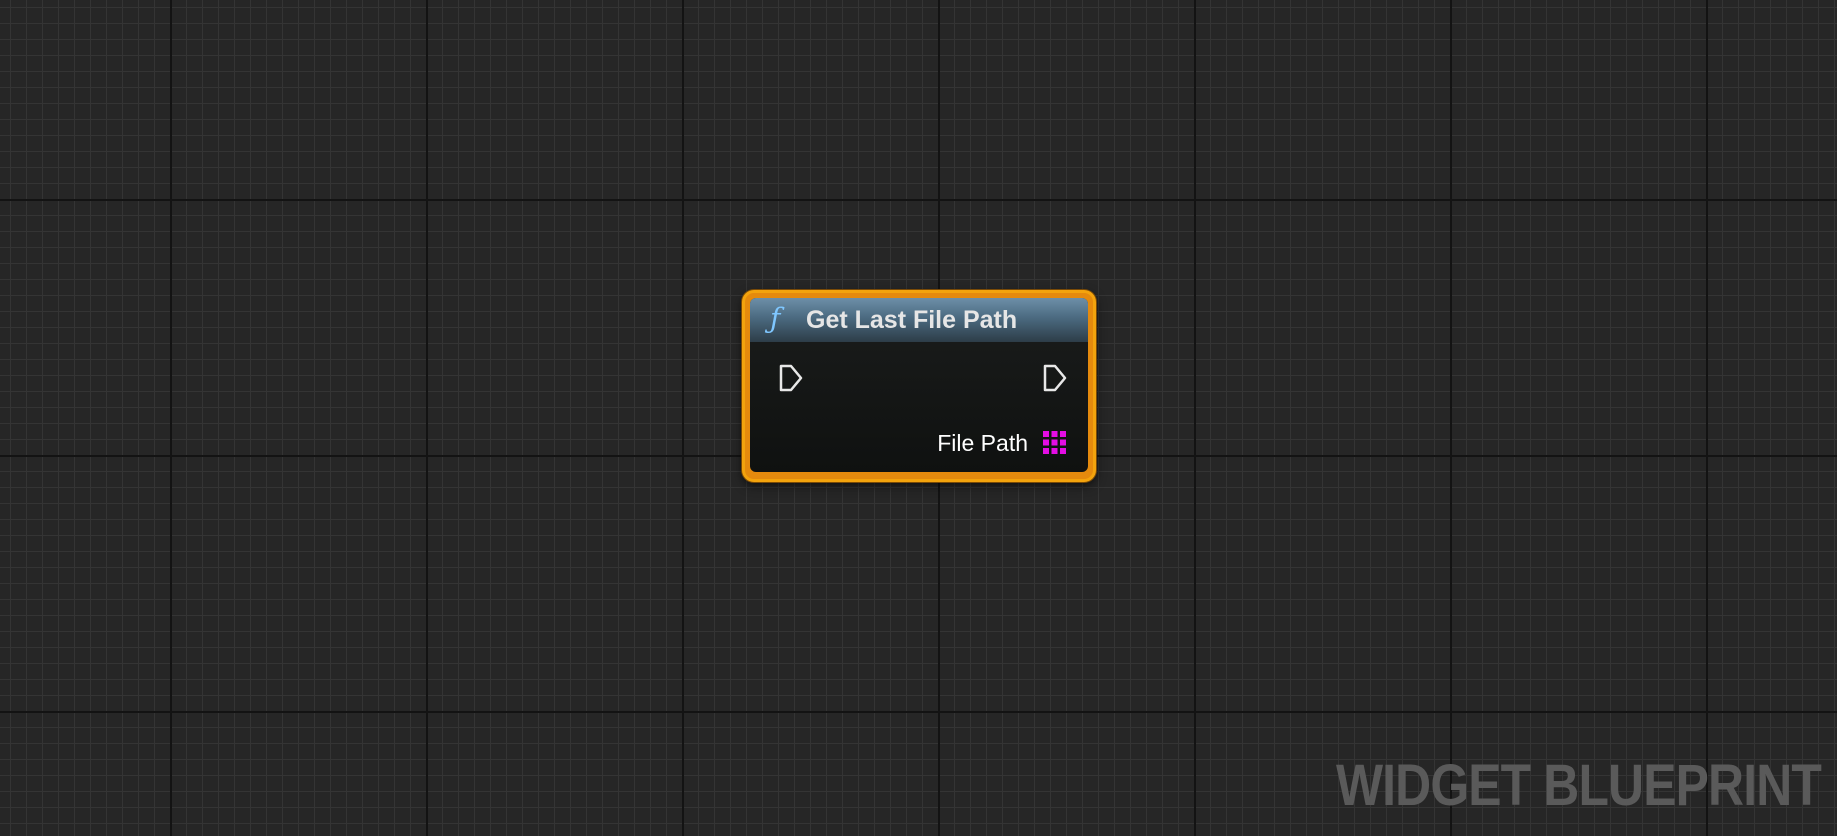 This screenshot has width=1837, height=836. What do you see at coordinates (1578, 785) in the screenshot?
I see `widget-blueprint-watermark: WIDGET BLUEPRINT` at bounding box center [1578, 785].